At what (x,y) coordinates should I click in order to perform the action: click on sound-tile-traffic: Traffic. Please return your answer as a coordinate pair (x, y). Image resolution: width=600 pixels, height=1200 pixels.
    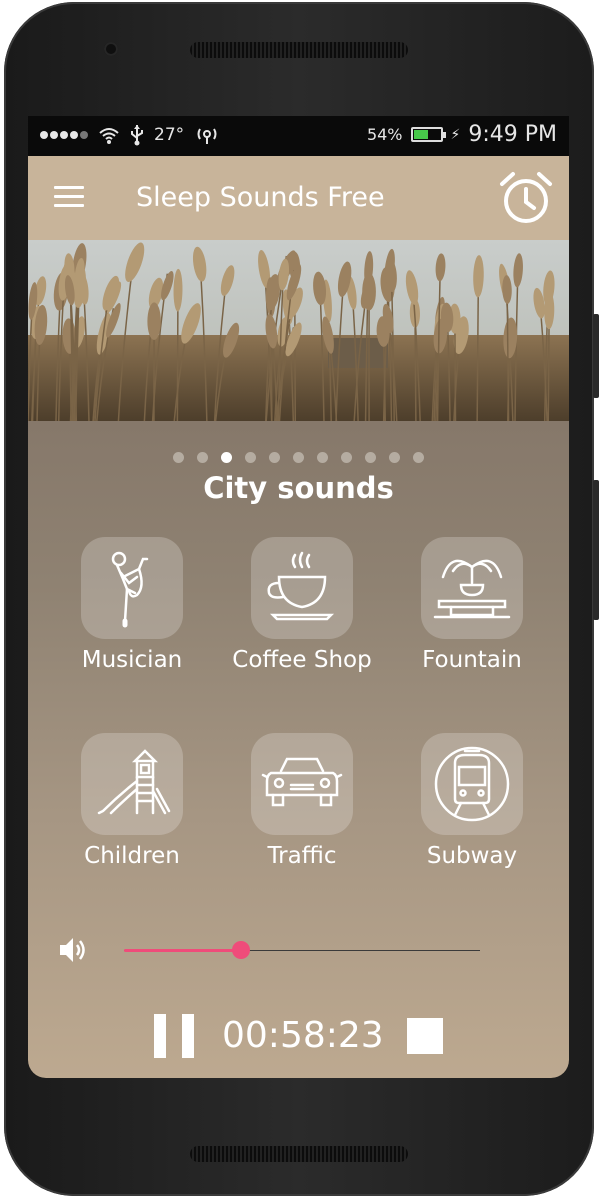
    Looking at the image, I should click on (302, 801).